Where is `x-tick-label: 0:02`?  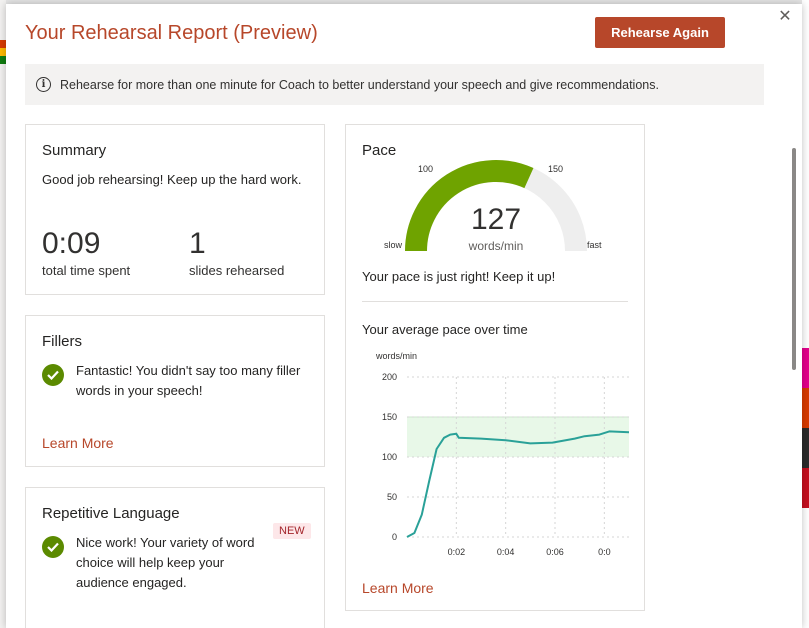 x-tick-label: 0:02 is located at coordinates (457, 552).